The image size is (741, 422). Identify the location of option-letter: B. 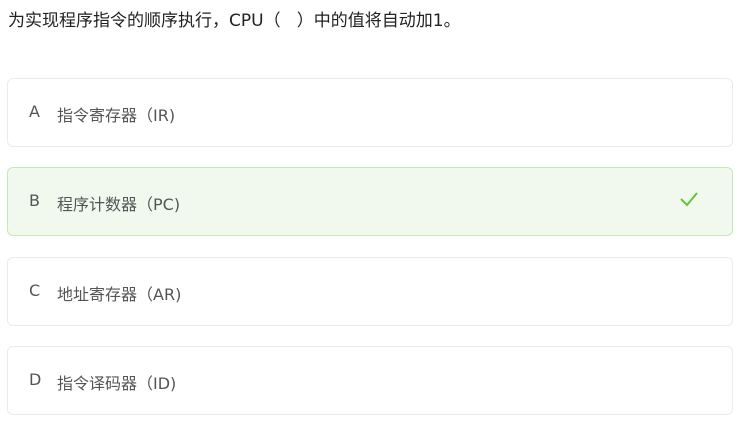
(34, 200).